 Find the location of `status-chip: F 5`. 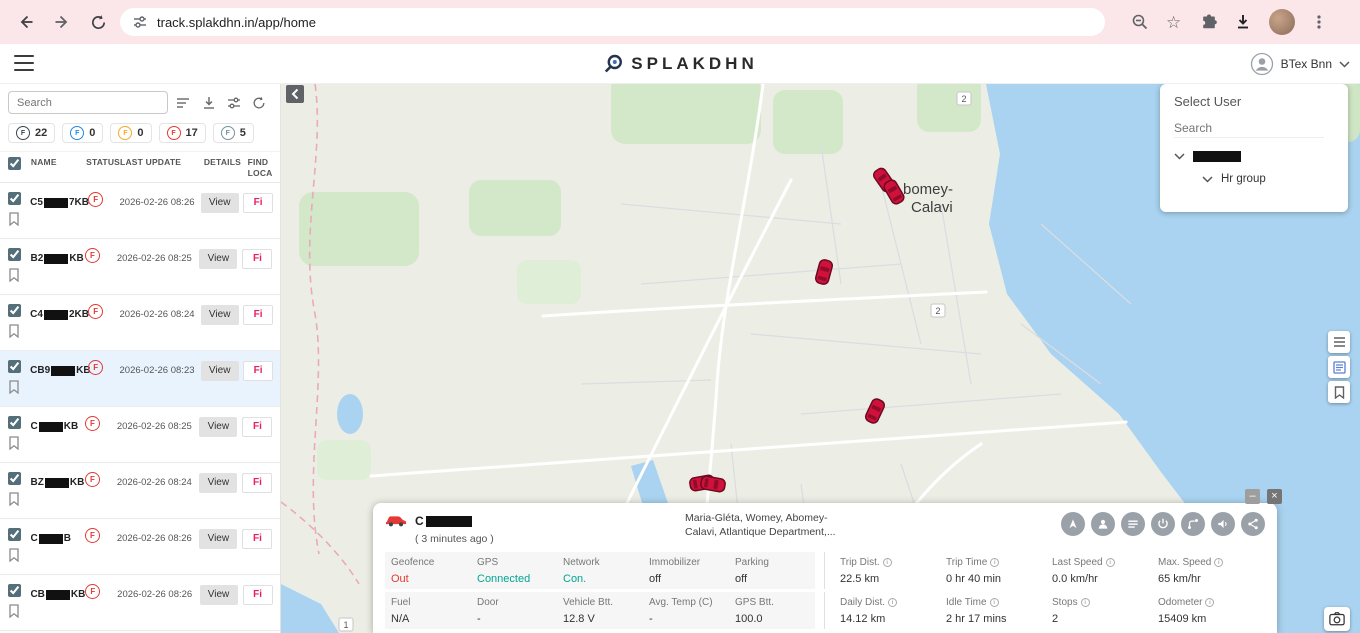

status-chip: F 5 is located at coordinates (233, 133).